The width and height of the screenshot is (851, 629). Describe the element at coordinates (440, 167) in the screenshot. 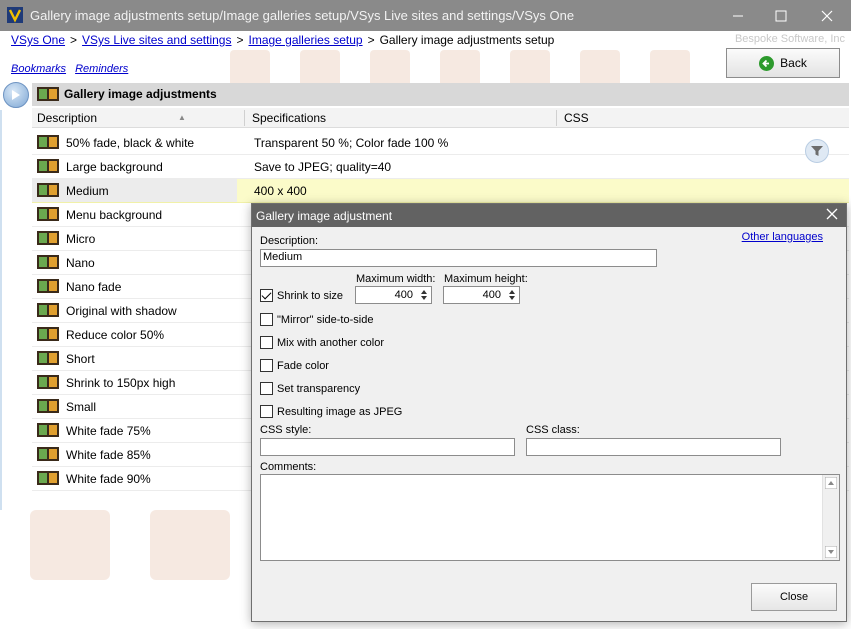

I see `table-row: Large background Save to JPEG; quality=40` at that location.